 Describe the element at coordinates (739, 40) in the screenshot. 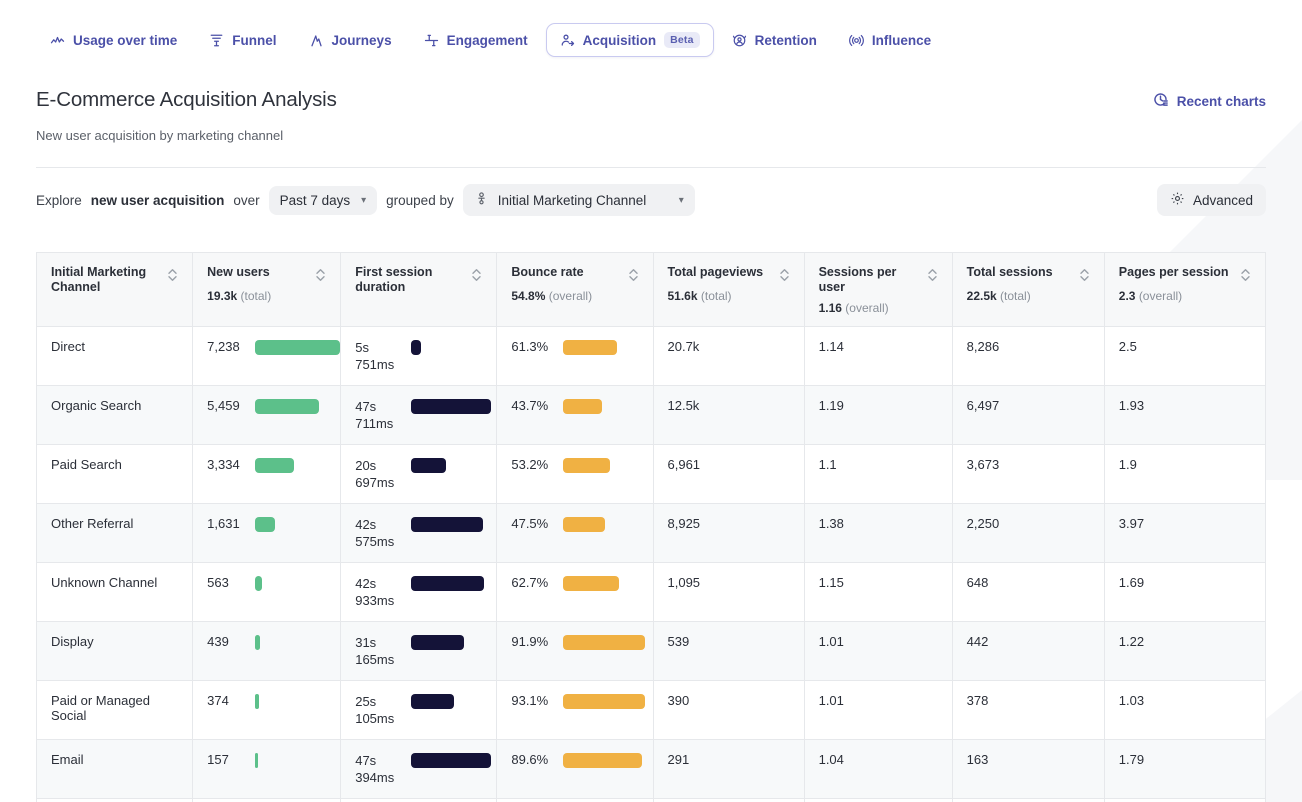

I see `retention-icon` at that location.